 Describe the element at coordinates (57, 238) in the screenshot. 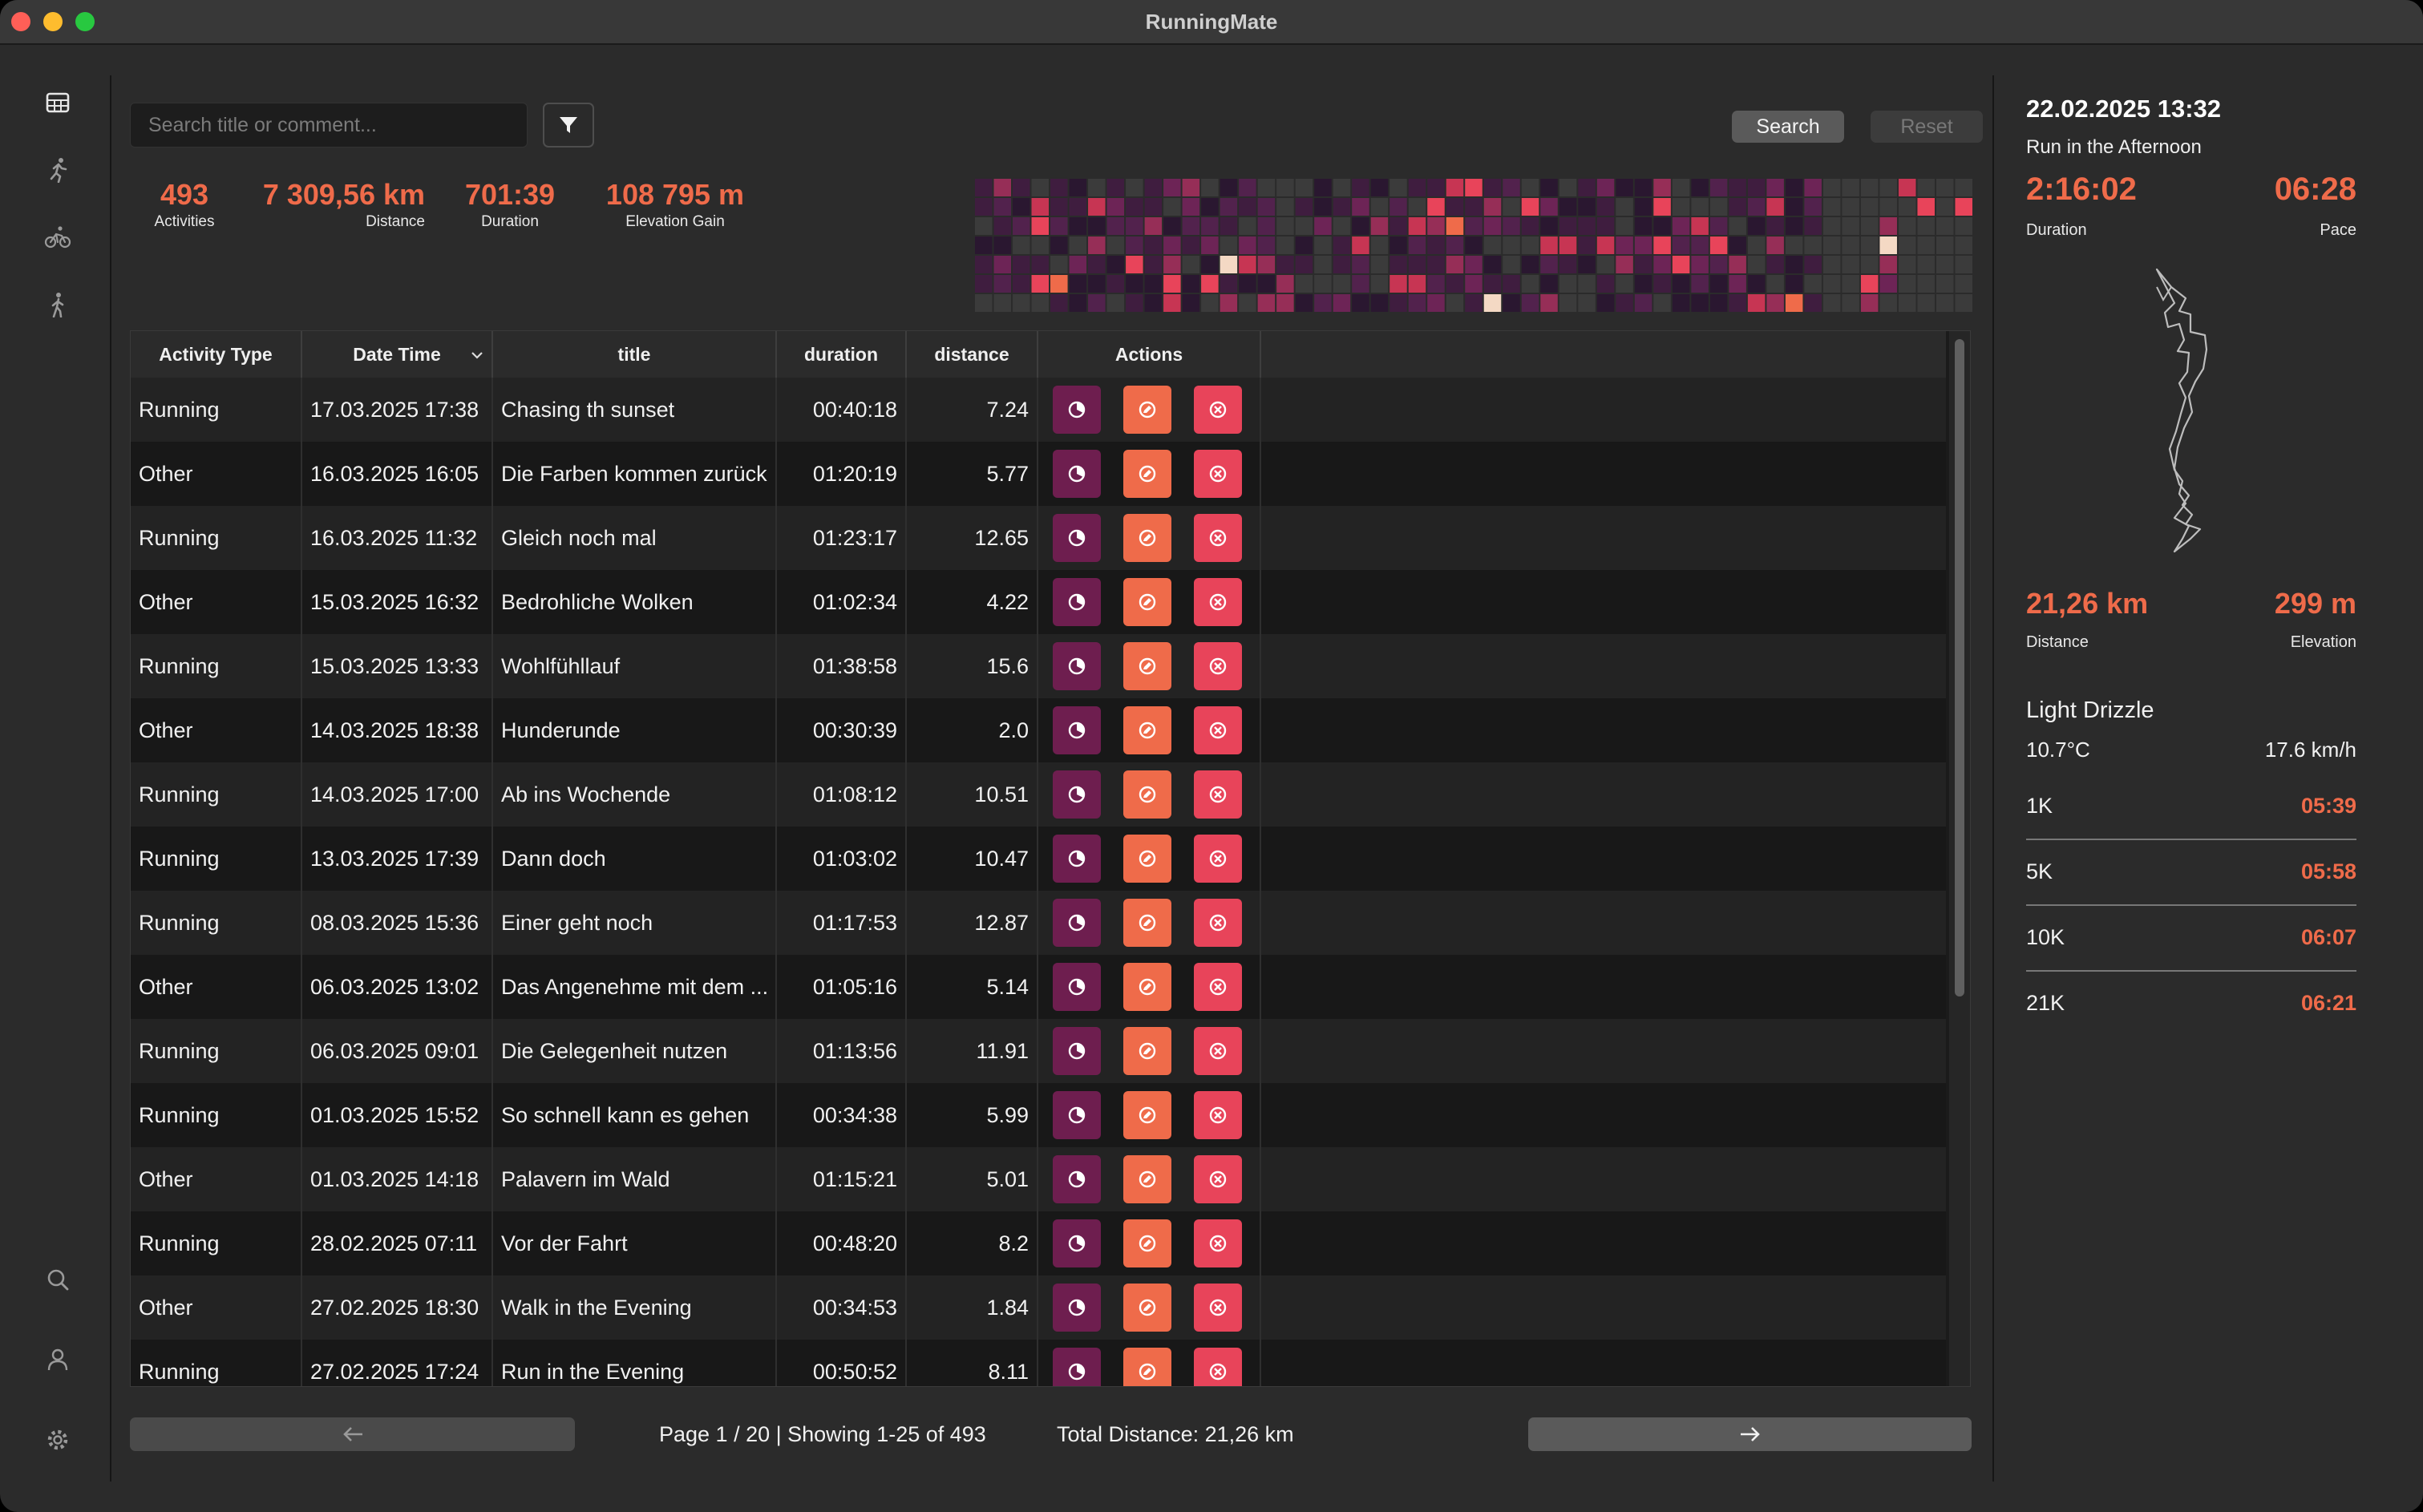

I see `cycling-icon` at that location.